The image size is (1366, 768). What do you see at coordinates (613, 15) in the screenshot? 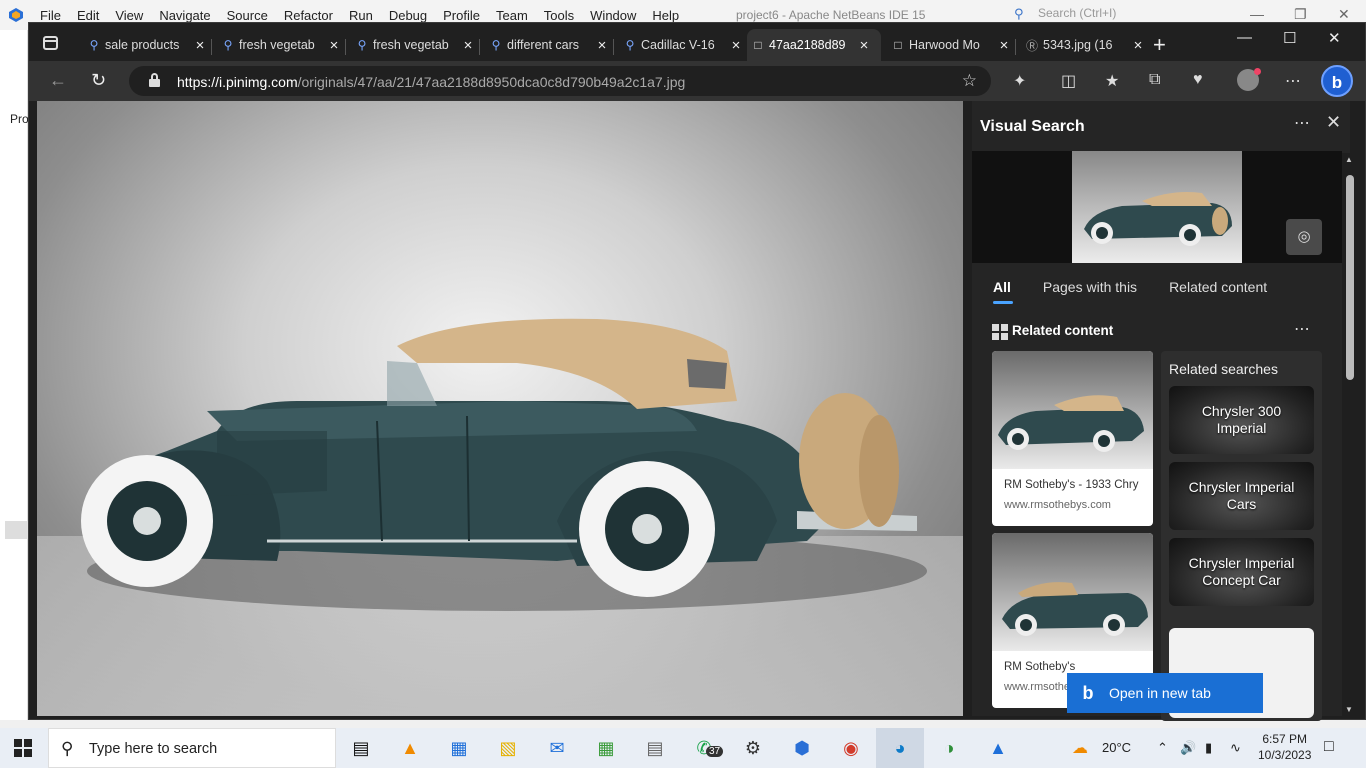
I see `menu-window: Window` at bounding box center [613, 15].